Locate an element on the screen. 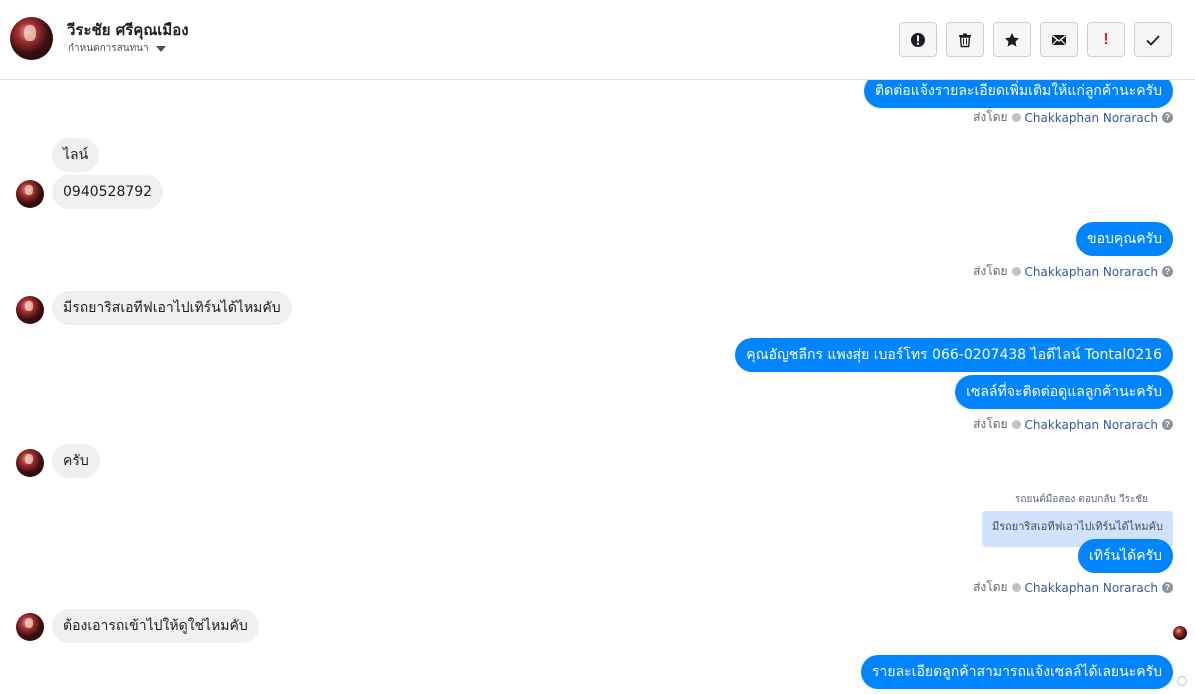  done-button is located at coordinates (1153, 39).